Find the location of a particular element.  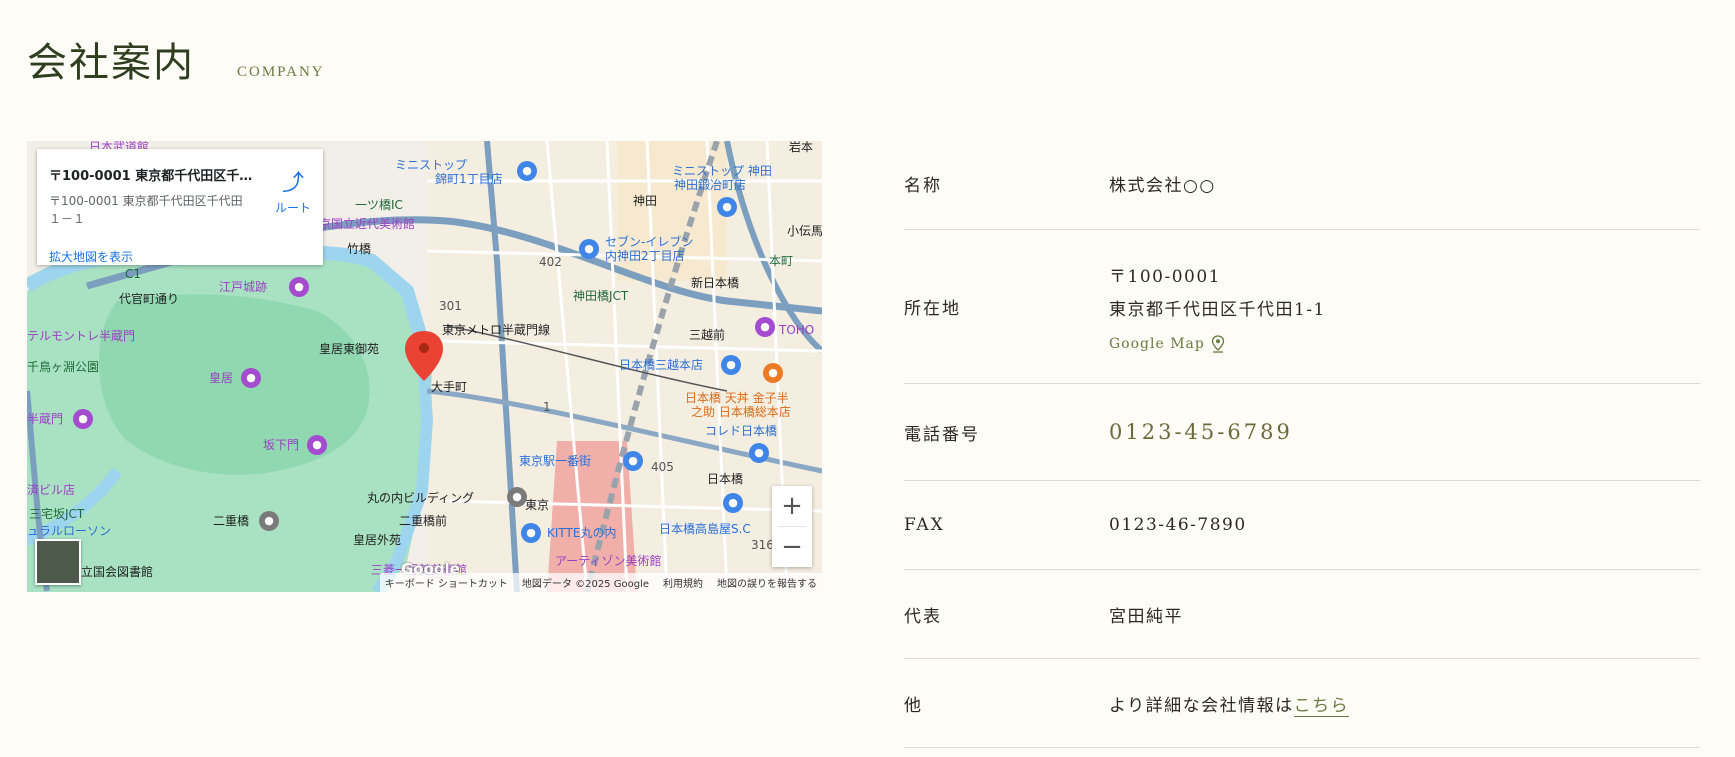

phone-number: 0123-45-6789 is located at coordinates (1201, 432).